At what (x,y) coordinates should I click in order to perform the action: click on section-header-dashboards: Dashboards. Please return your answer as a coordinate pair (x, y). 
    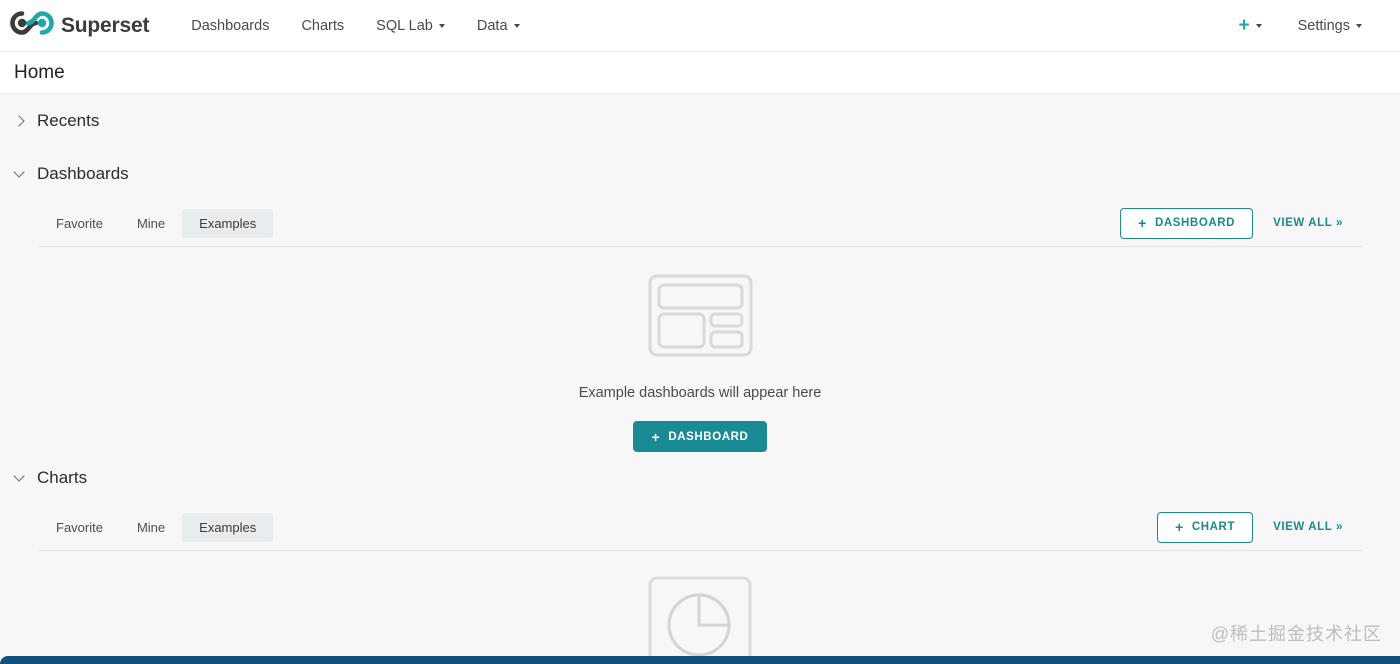
    Looking at the image, I should click on (700, 174).